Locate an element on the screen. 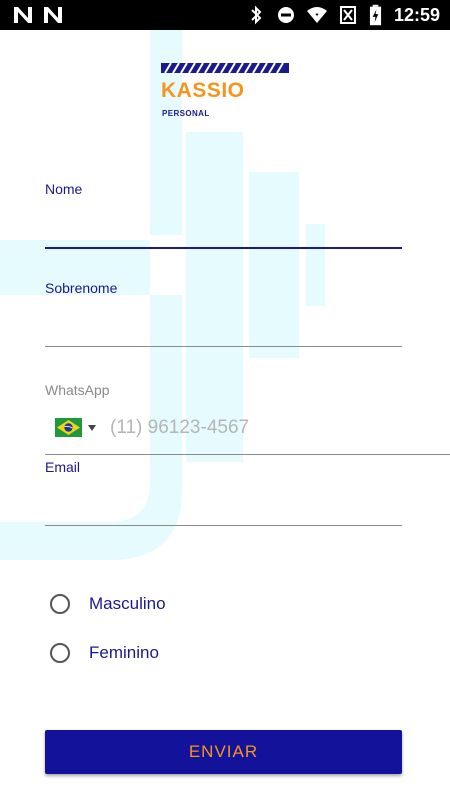 The width and height of the screenshot is (450, 800). enviar-button: ENVIAR is located at coordinates (223, 752).